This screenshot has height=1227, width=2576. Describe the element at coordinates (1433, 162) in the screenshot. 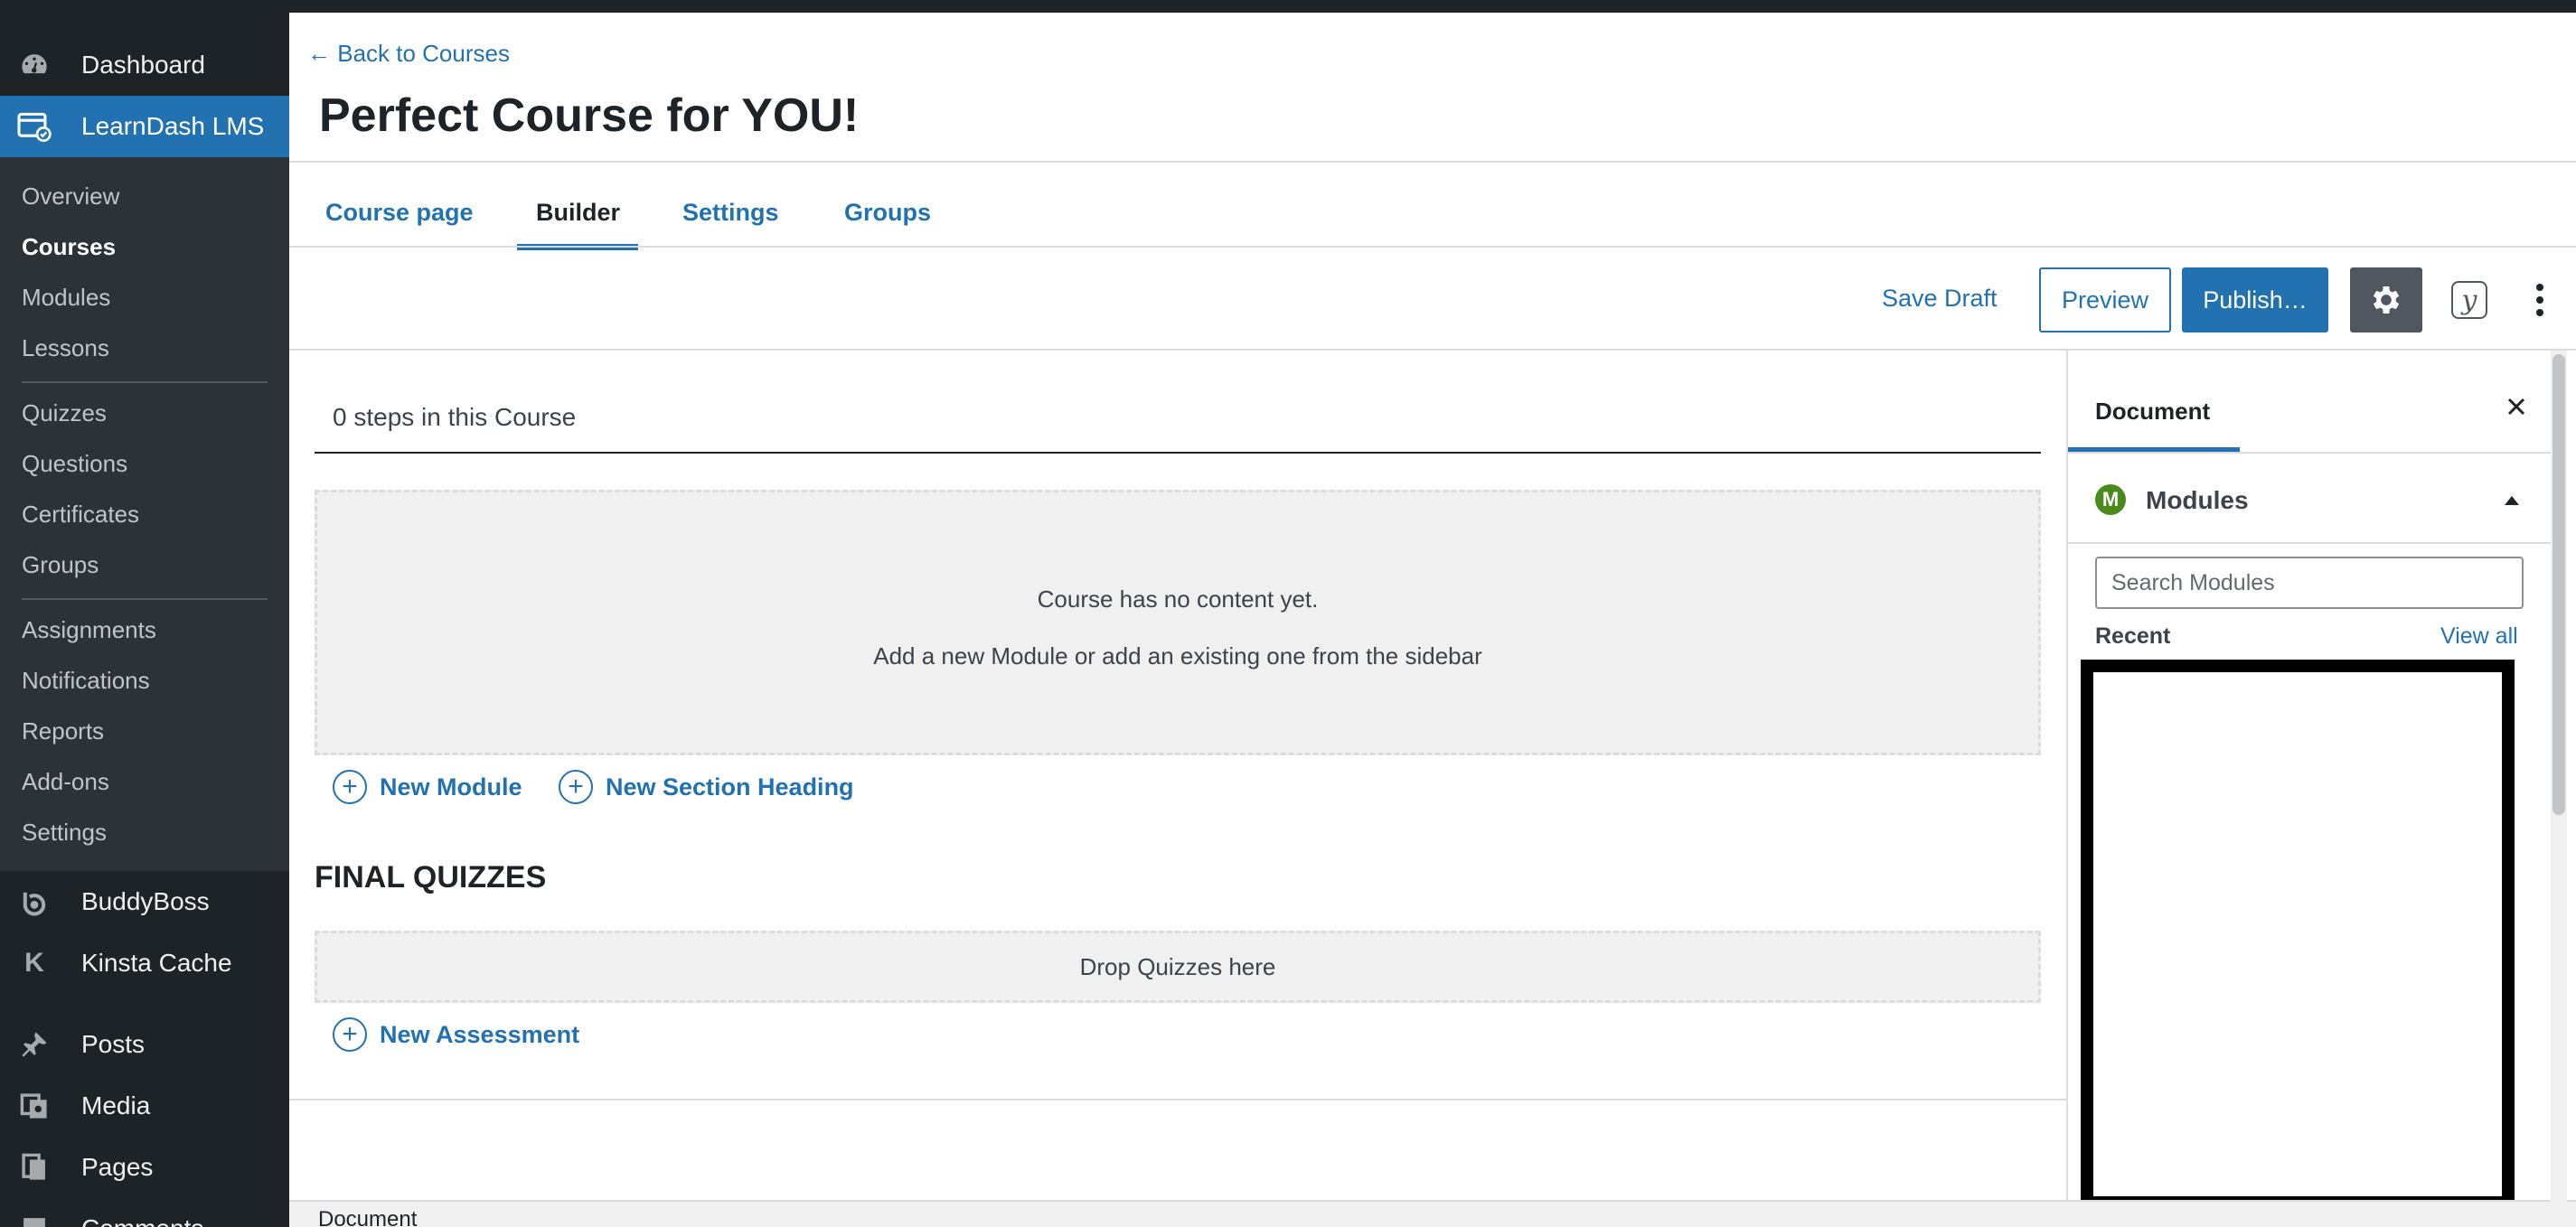

I see `header-divider` at that location.